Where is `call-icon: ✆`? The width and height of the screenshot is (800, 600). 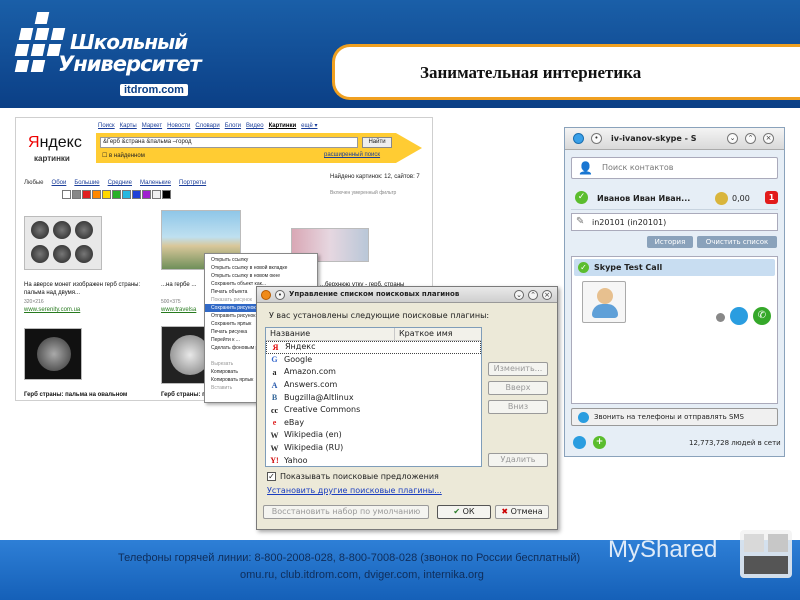 call-icon: ✆ is located at coordinates (762, 316).